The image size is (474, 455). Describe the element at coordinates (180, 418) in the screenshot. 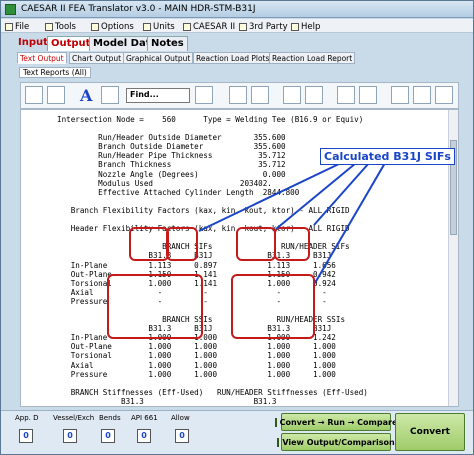

I see `counter-label-allow: Allow` at that location.